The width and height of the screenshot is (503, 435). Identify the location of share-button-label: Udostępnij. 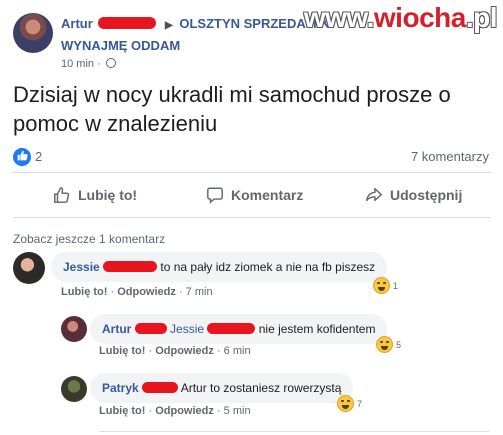
(426, 195).